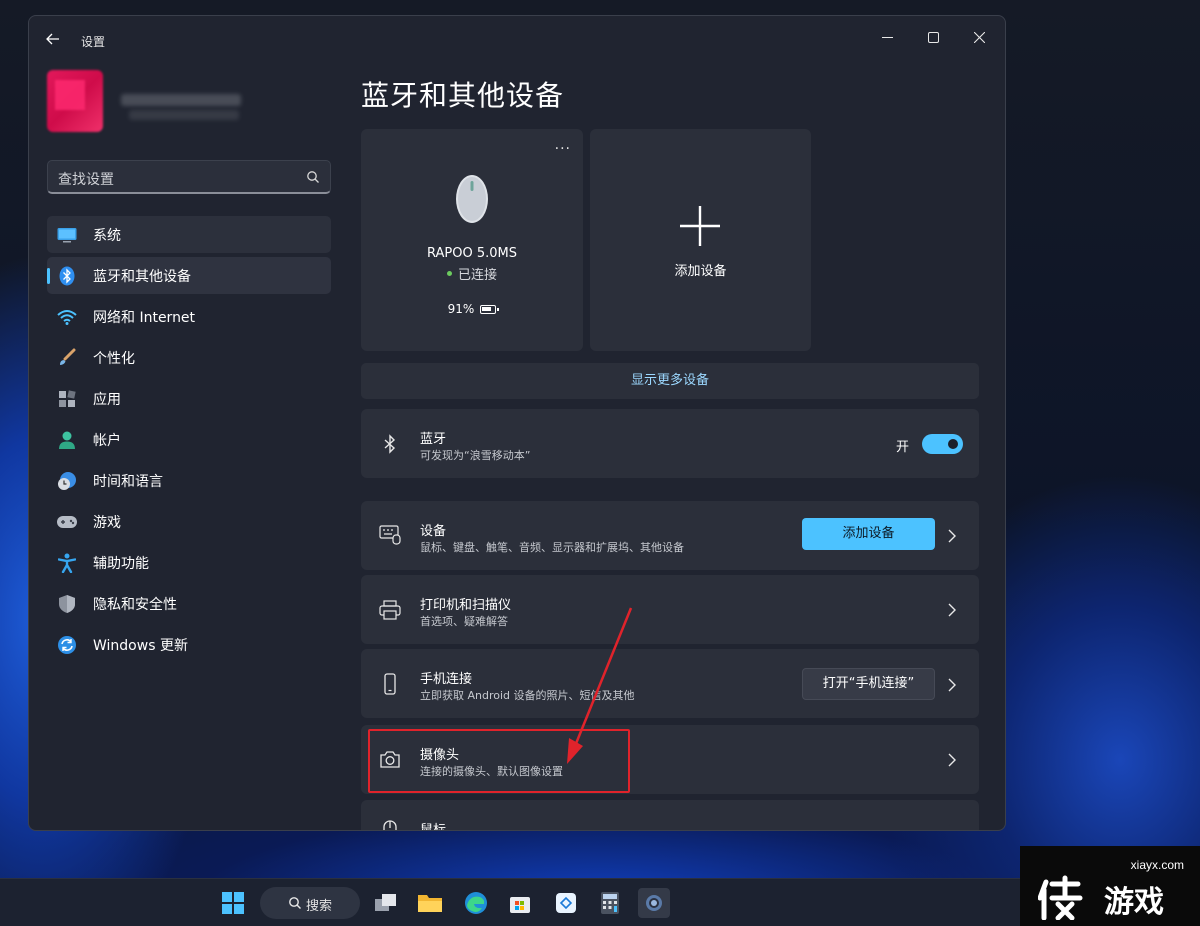 The image size is (1200, 926). I want to click on task-view-icon, so click(385, 902).